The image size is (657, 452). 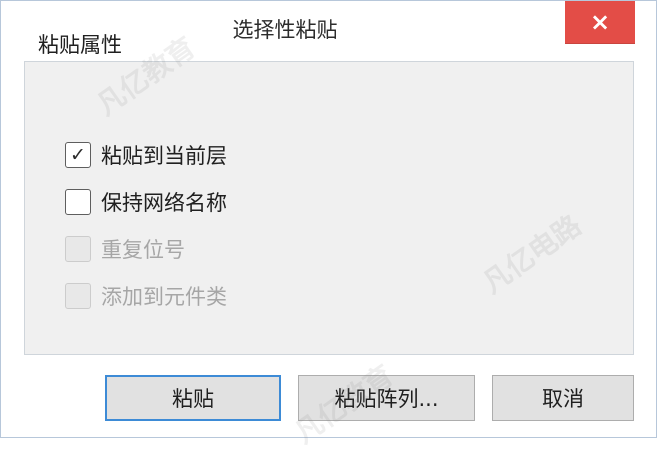 What do you see at coordinates (164, 156) in the screenshot?
I see `paste-current-layer-label: 粘贴到当前层` at bounding box center [164, 156].